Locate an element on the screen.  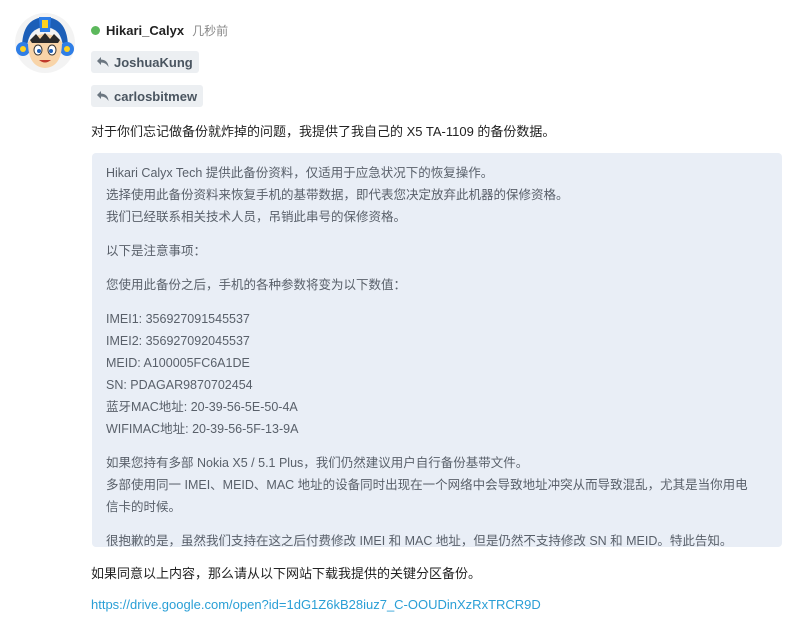
reply-to-username: carlosbitmew is located at coordinates (156, 96).